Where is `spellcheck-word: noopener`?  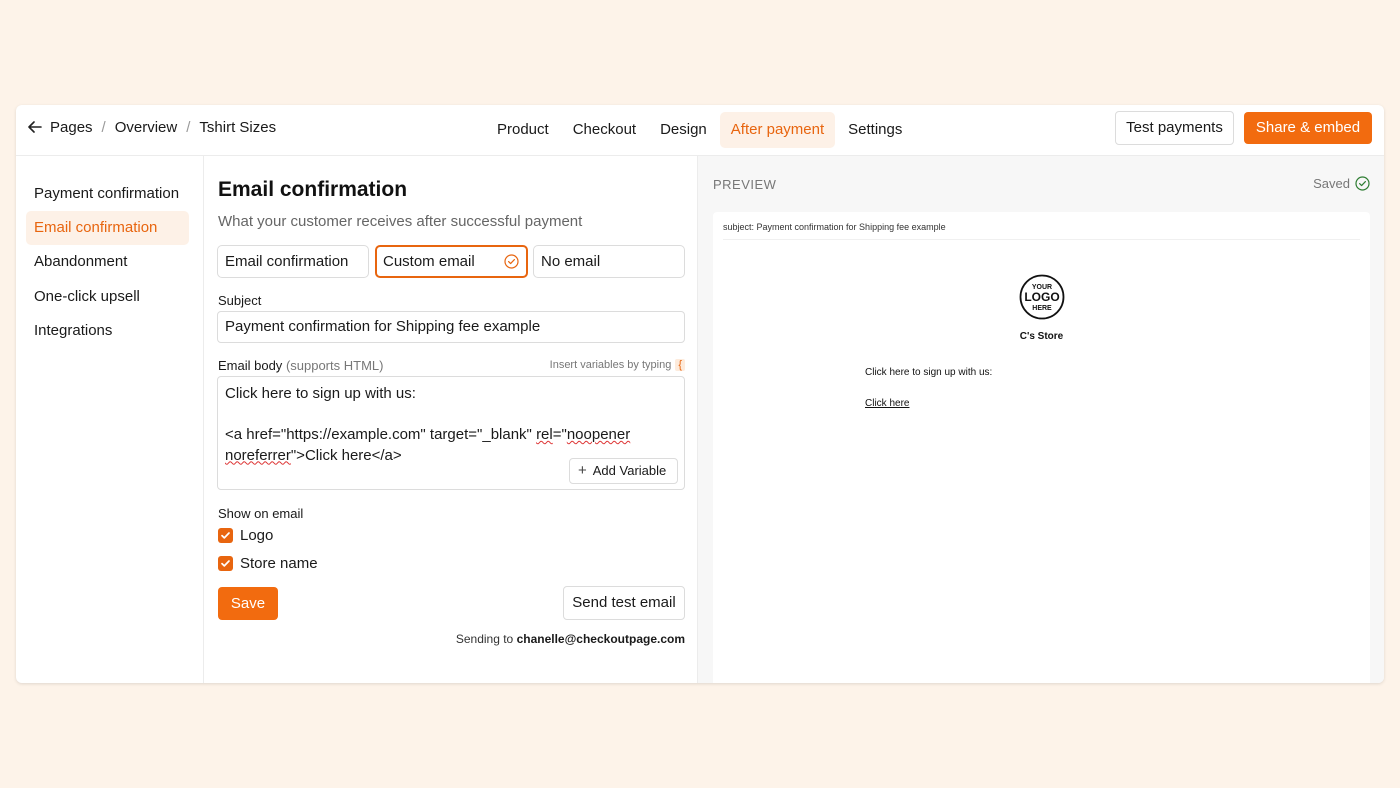 spellcheck-word: noopener is located at coordinates (598, 434).